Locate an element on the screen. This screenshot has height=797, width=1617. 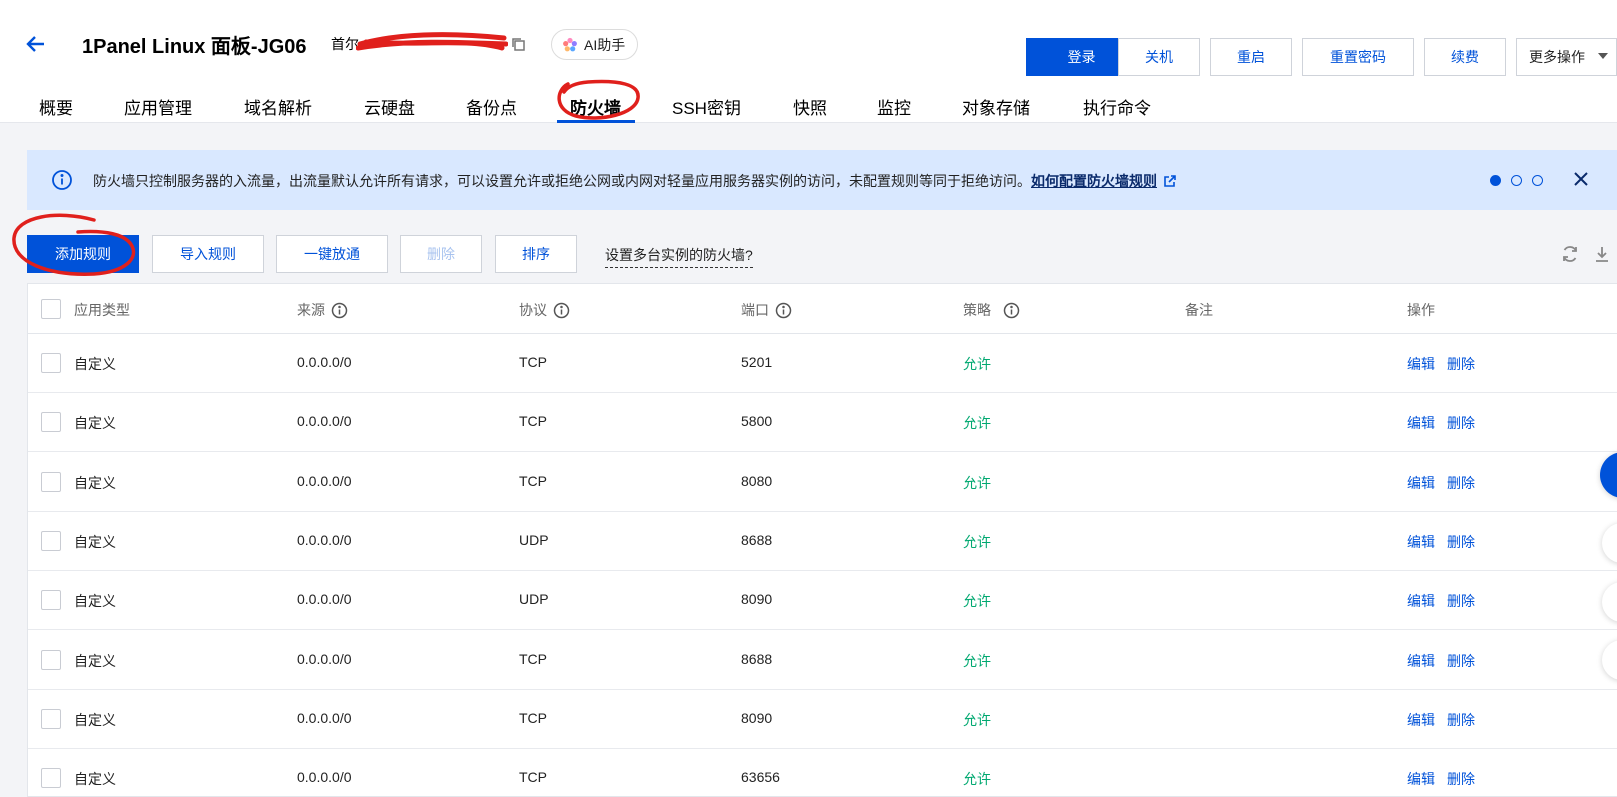
sort-button: 排序 is located at coordinates (536, 254).